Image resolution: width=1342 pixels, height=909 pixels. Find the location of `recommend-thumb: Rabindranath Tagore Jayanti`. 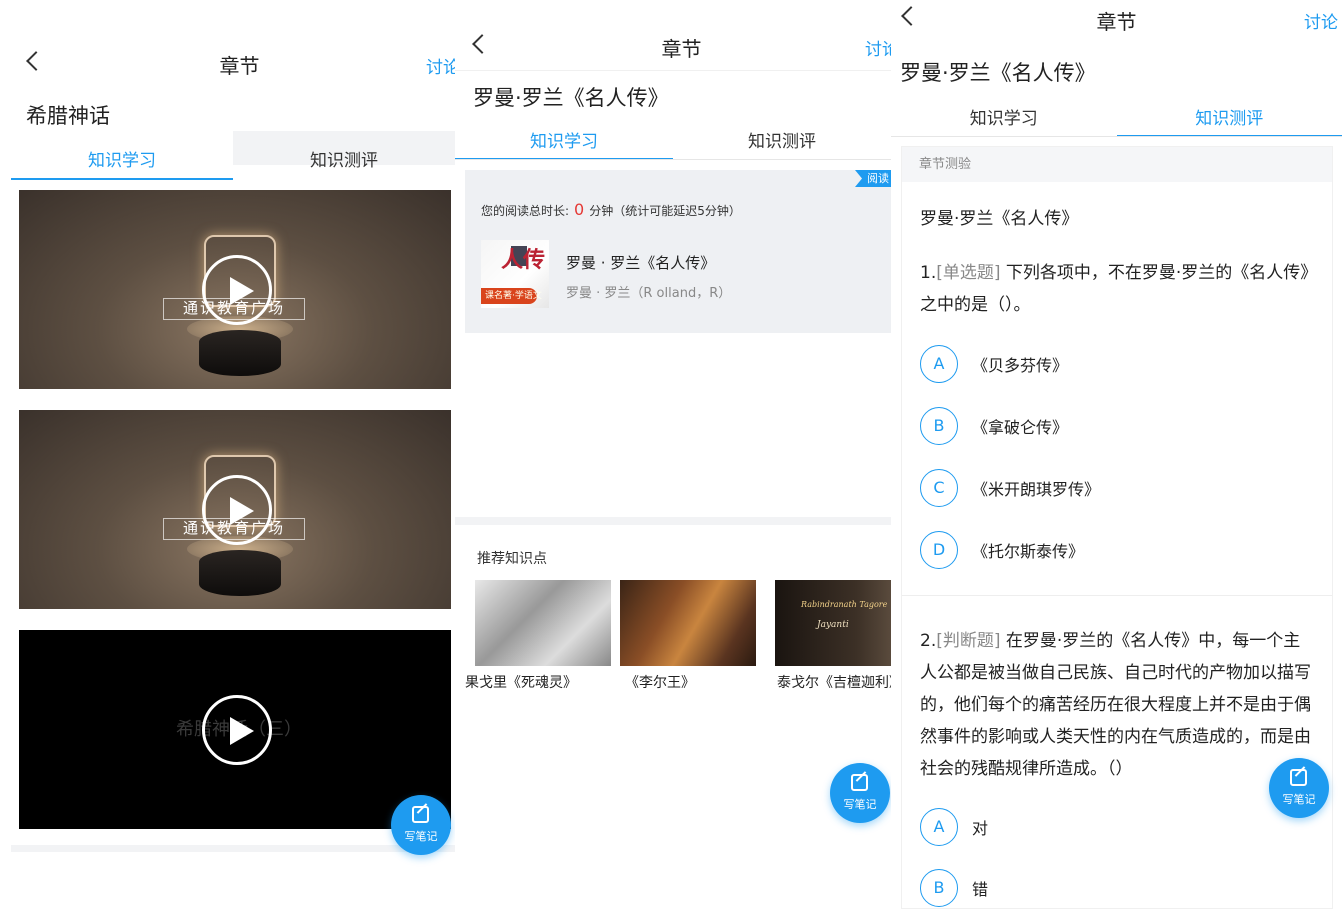

recommend-thumb: Rabindranath Tagore Jayanti is located at coordinates (833, 623).